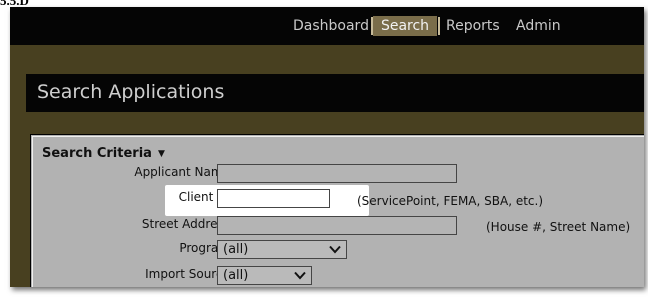 This screenshot has width=648, height=297. Describe the element at coordinates (331, 26) in the screenshot. I see `nav-dashboard: Dashboard` at that location.